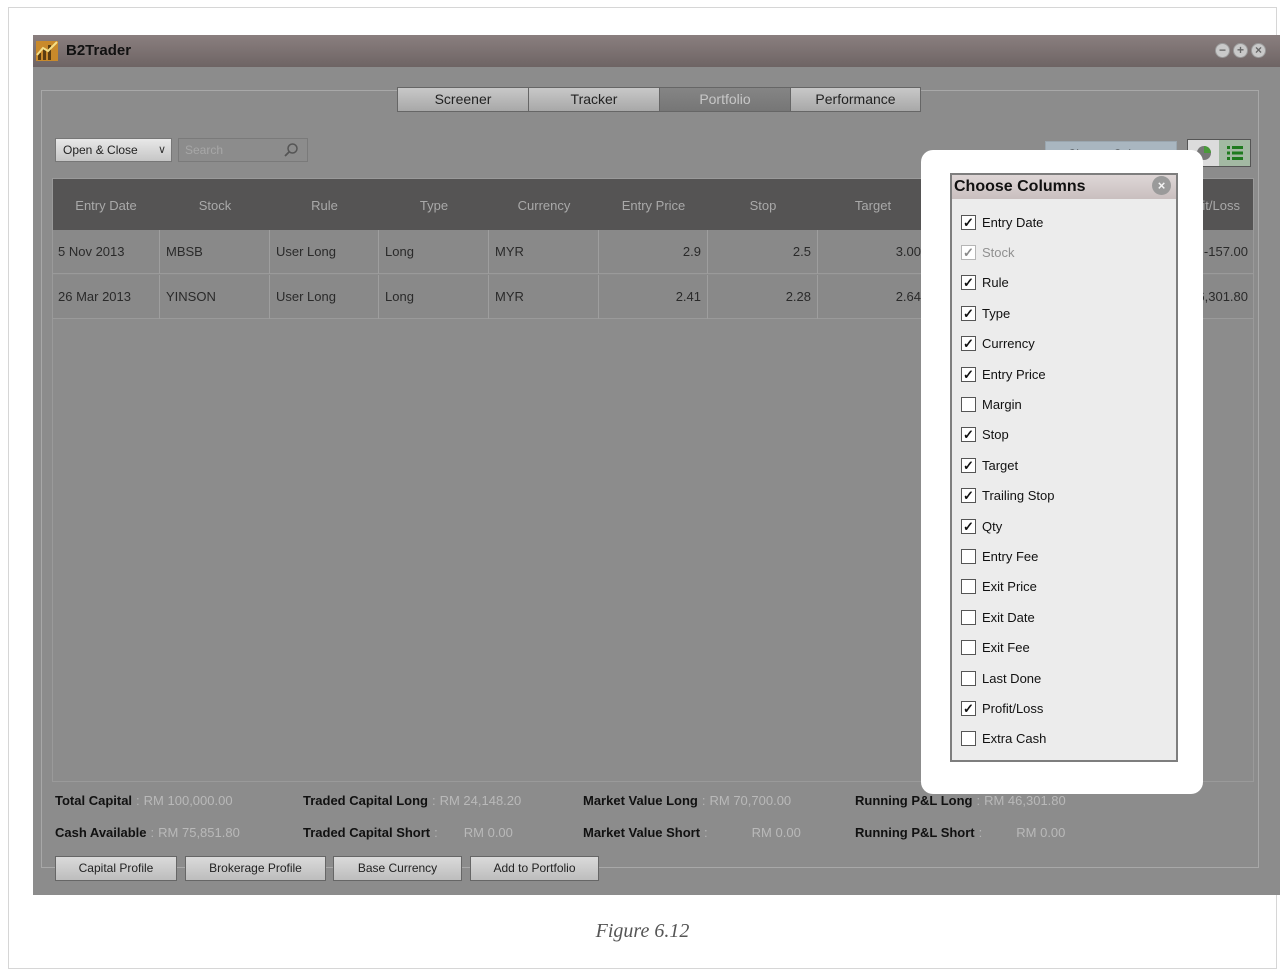  What do you see at coordinates (989, 465) in the screenshot?
I see `column-option: ✓ Target` at bounding box center [989, 465].